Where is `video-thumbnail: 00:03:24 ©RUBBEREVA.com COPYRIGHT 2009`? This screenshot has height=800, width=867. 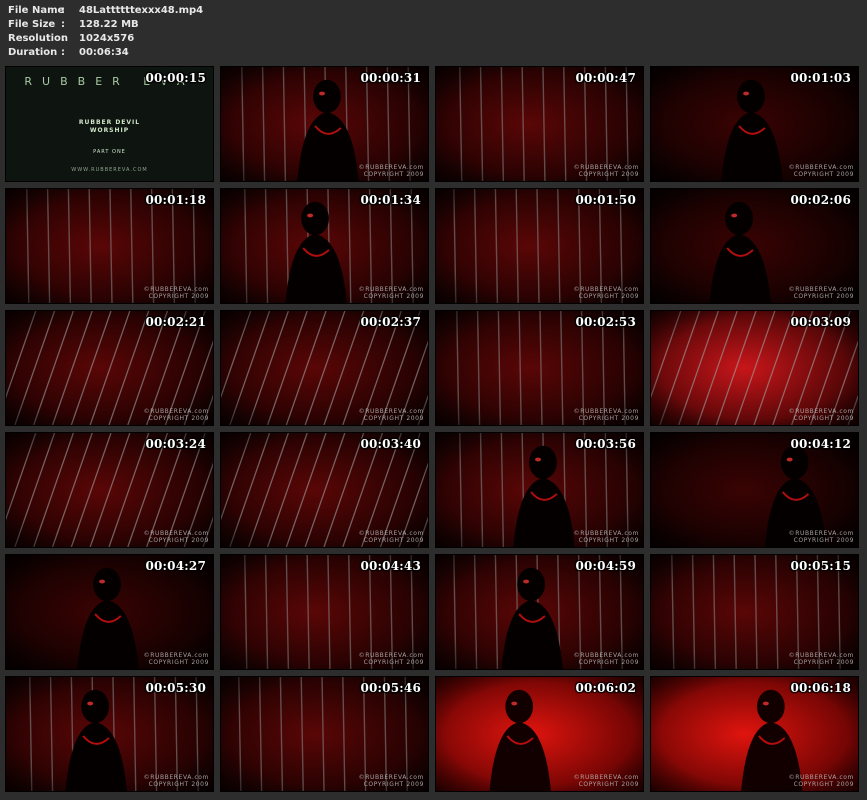 video-thumbnail: 00:03:24 ©RUBBEREVA.com COPYRIGHT 2009 is located at coordinates (109, 490).